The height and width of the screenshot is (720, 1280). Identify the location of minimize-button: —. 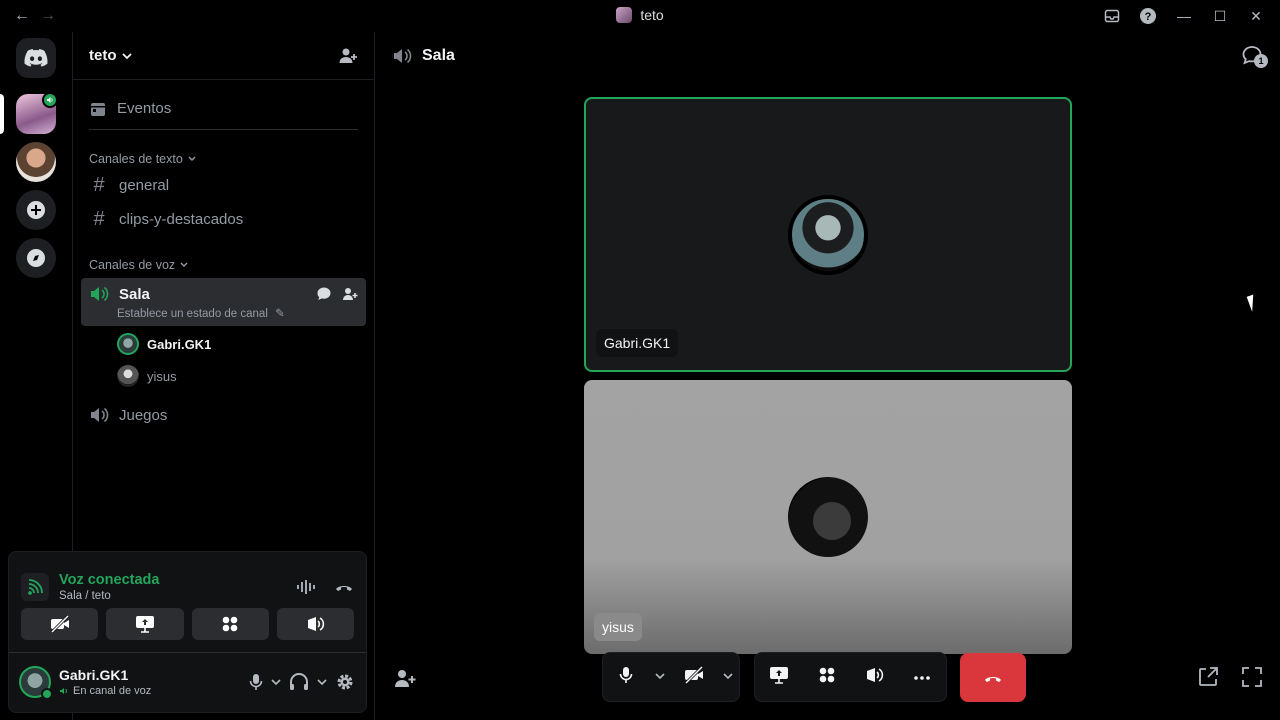
(1184, 16).